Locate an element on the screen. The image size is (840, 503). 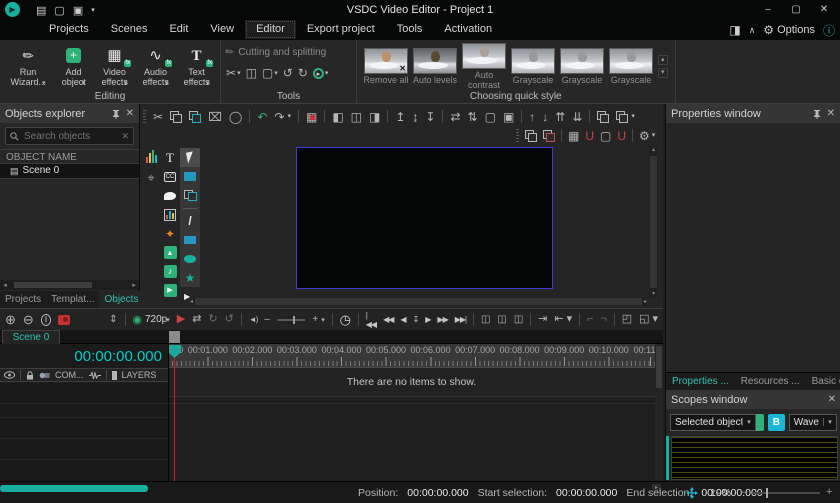
pause-icon: ∥ is located at coordinates (46, 319).